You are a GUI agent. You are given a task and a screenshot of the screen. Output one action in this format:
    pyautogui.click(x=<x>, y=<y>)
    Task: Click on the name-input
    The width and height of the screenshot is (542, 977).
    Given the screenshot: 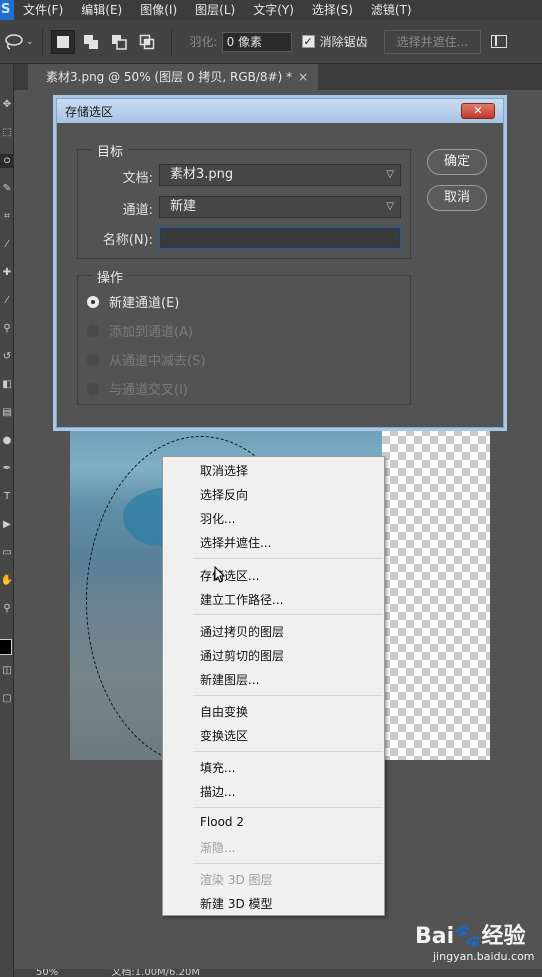 What is the action you would take?
    pyautogui.click(x=280, y=238)
    